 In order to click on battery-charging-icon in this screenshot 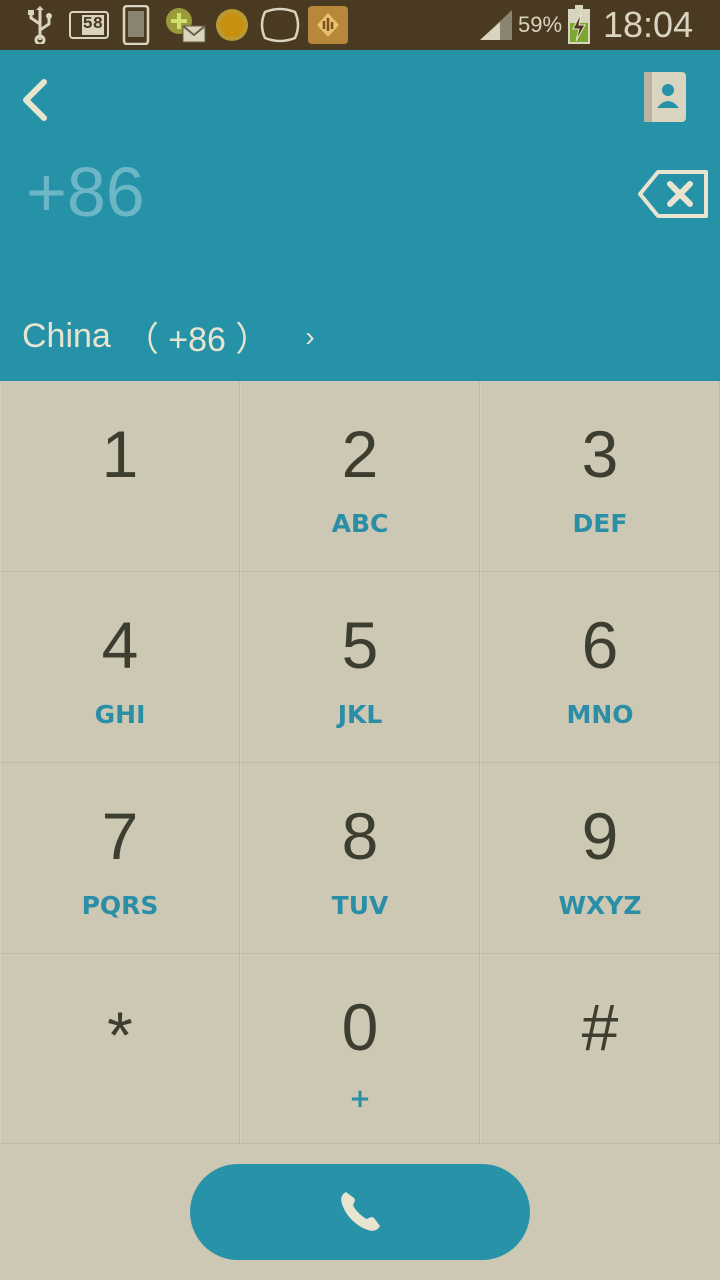, I will do `click(579, 24)`.